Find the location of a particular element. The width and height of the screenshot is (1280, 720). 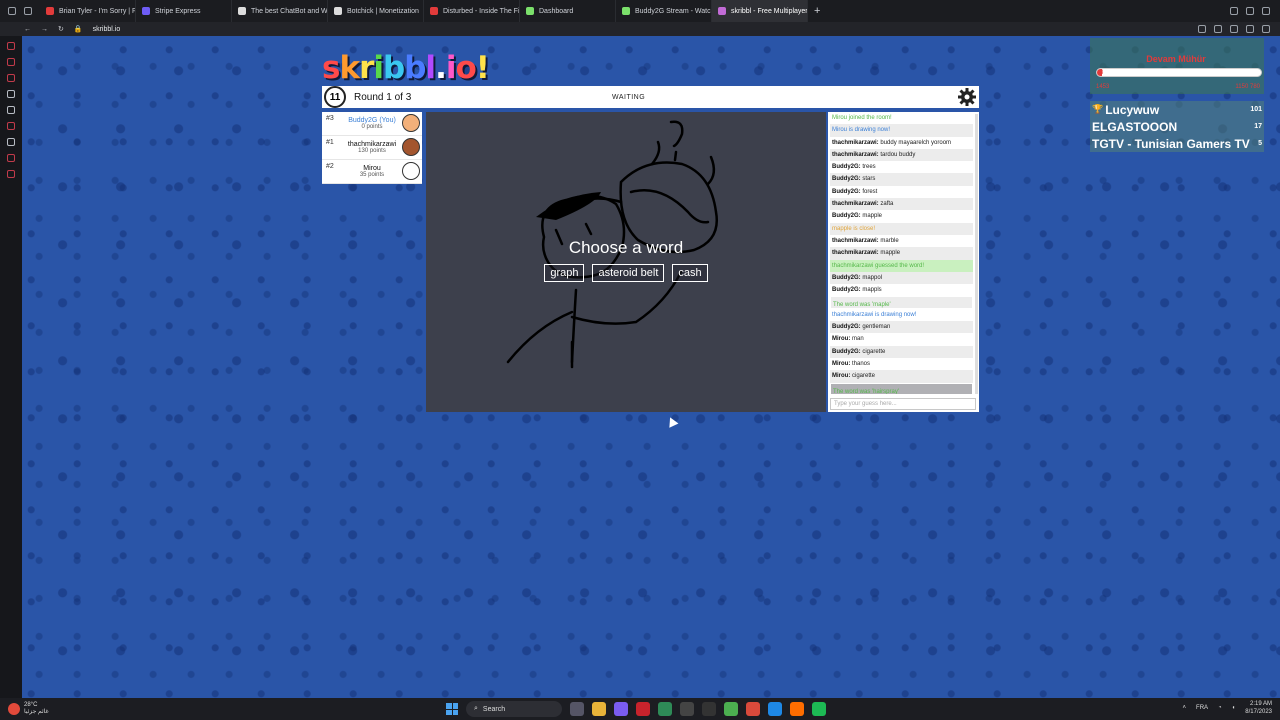

maximize-icon is located at coordinates (1250, 11).